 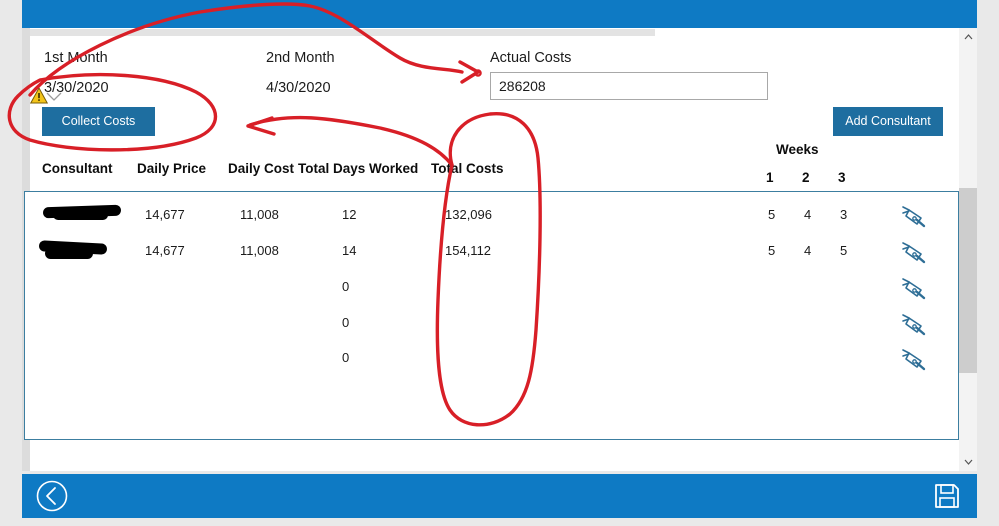 I want to click on cell-total-costs: 132,096, so click(x=468, y=214).